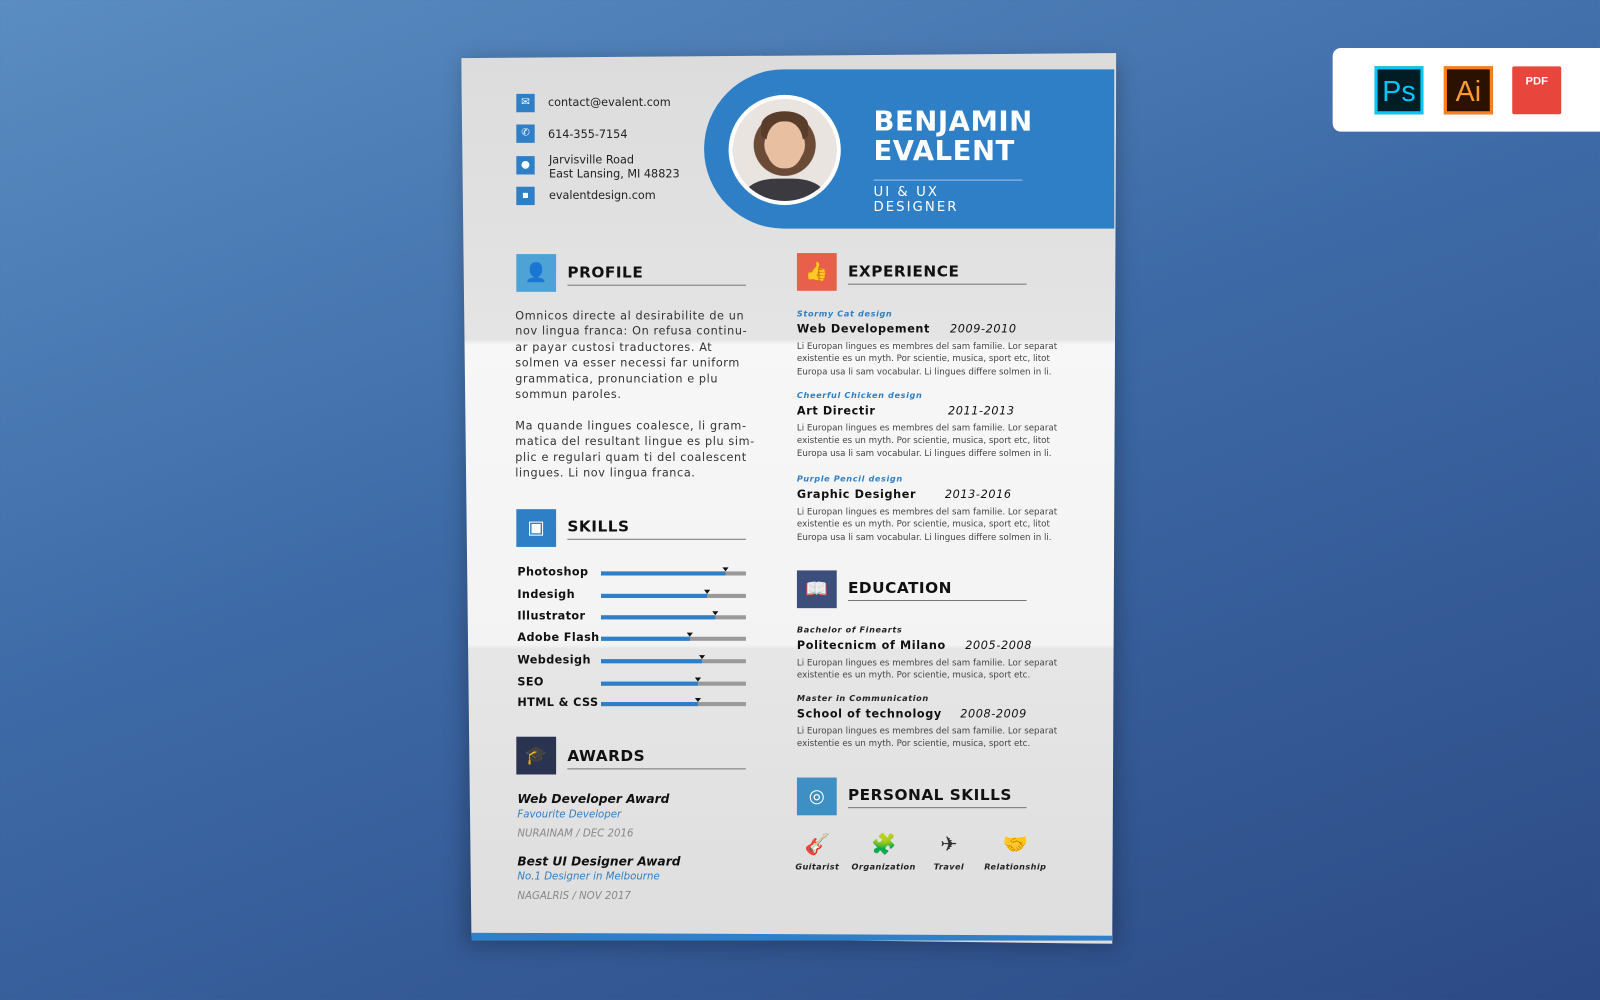 This screenshot has height=1000, width=1600. What do you see at coordinates (627, 363) in the screenshot?
I see `profile-line: solmen va esser necessi far uniform` at bounding box center [627, 363].